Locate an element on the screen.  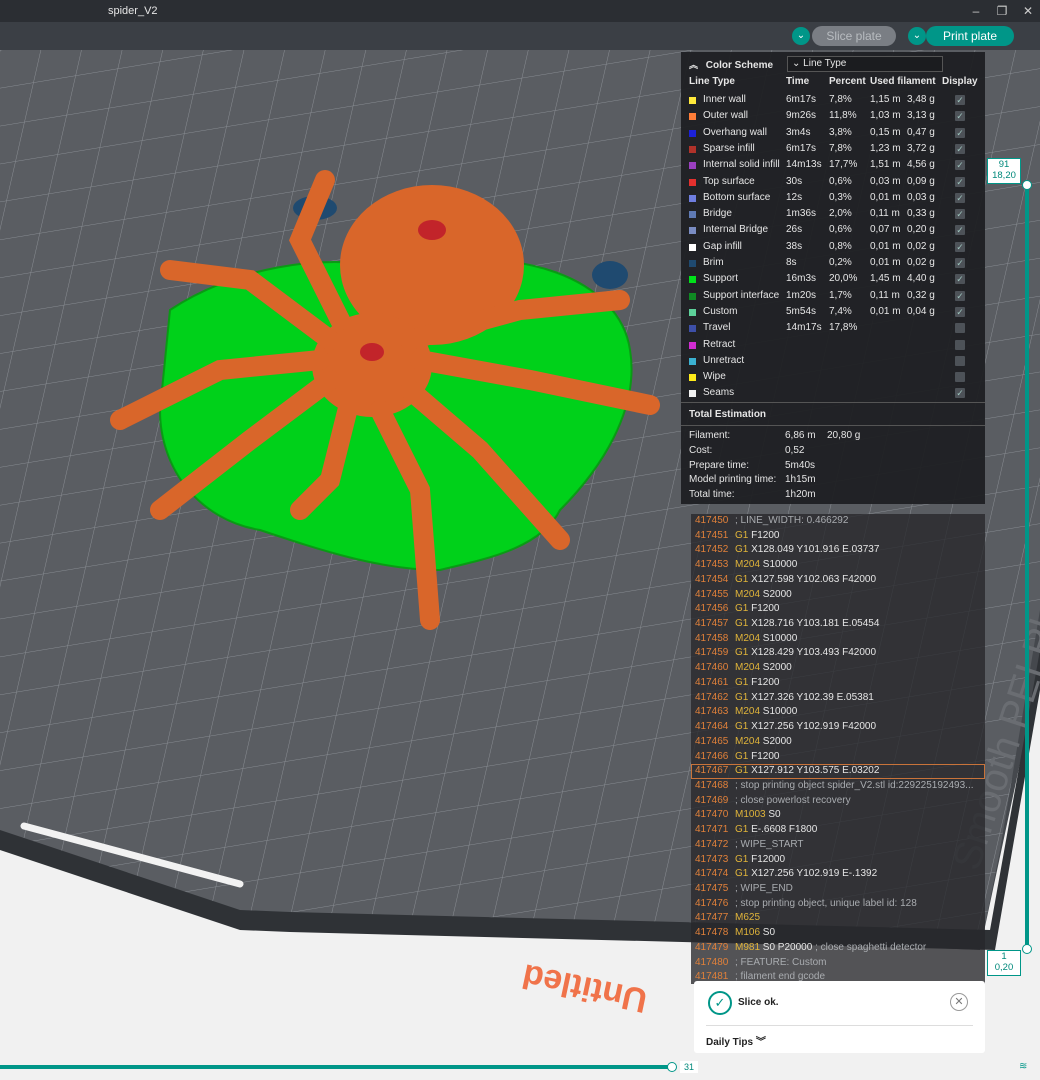
move-slider-track is located at coordinates (336, 1067).